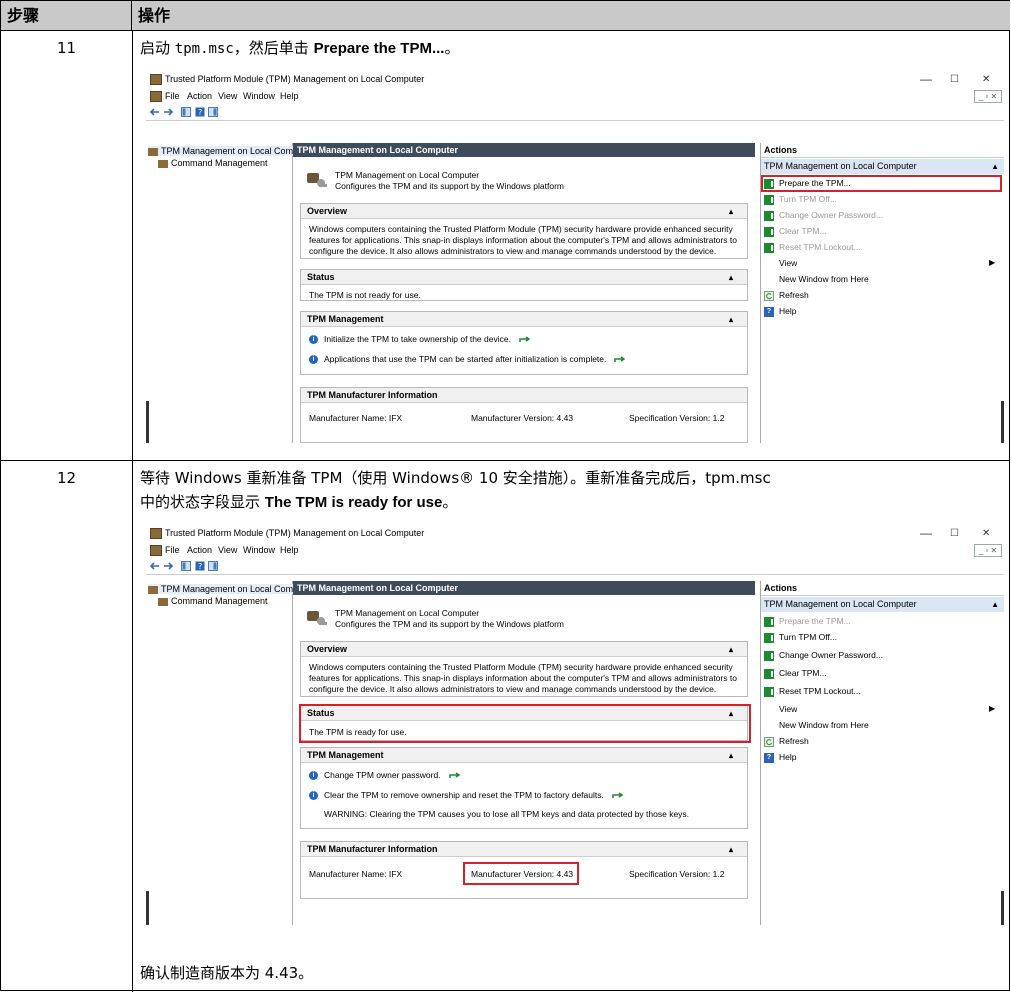 The image size is (1011, 992). Describe the element at coordinates (524, 277) in the screenshot. I see `status-header: Status ▴` at that location.